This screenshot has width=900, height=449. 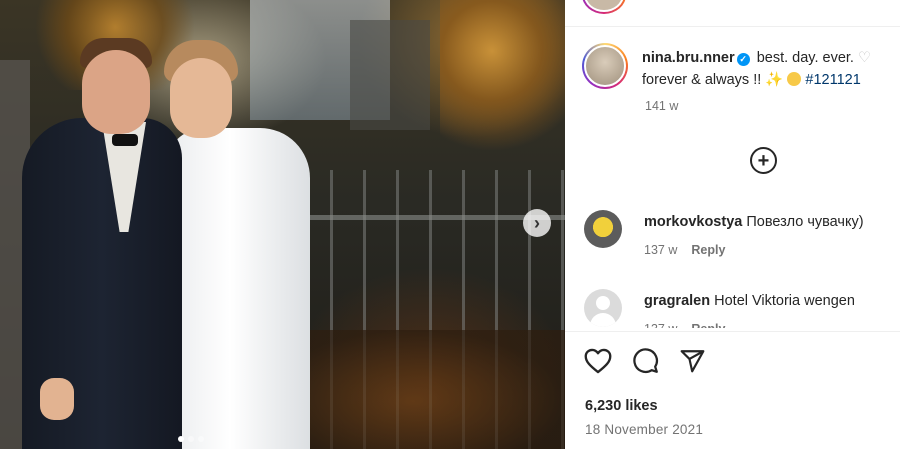 I want to click on likes-count: 6,230 likes, so click(x=621, y=406).